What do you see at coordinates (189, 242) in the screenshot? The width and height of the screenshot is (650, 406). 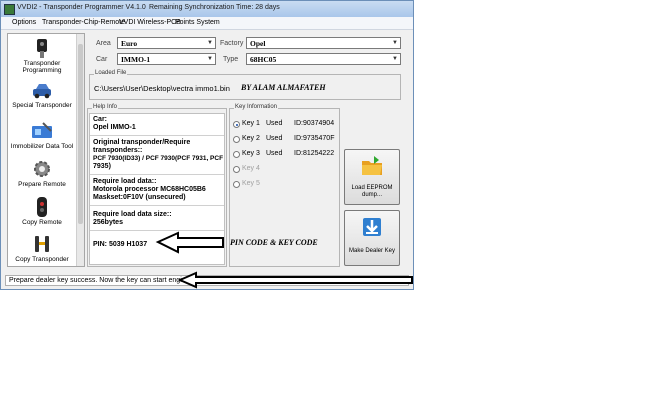 I see `arrow-to-pin-icon` at bounding box center [189, 242].